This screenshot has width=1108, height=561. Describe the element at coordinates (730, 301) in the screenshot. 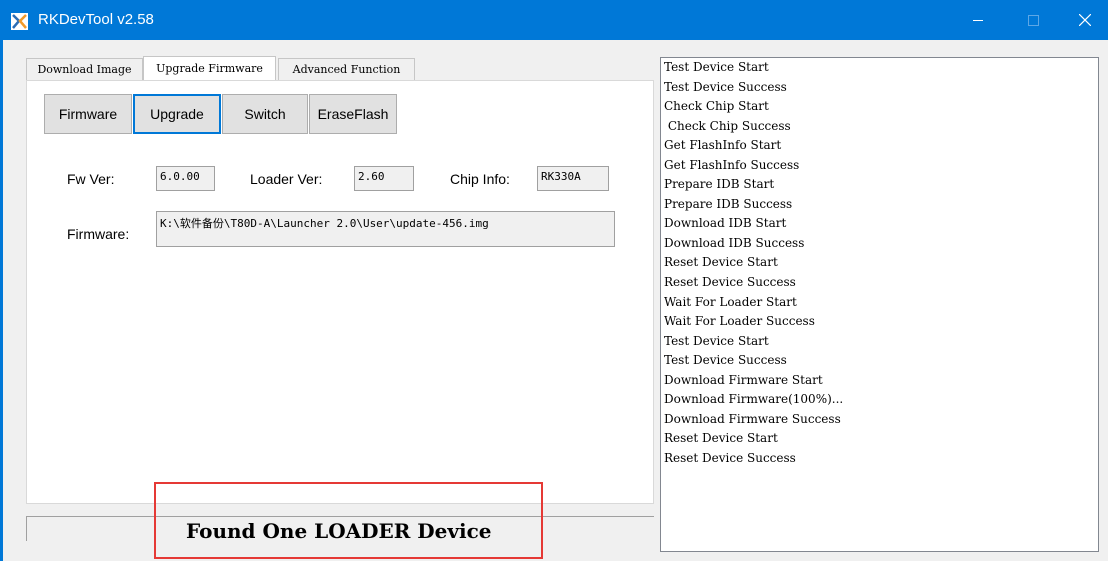

I see `log-line: Wait For Loader Start` at that location.